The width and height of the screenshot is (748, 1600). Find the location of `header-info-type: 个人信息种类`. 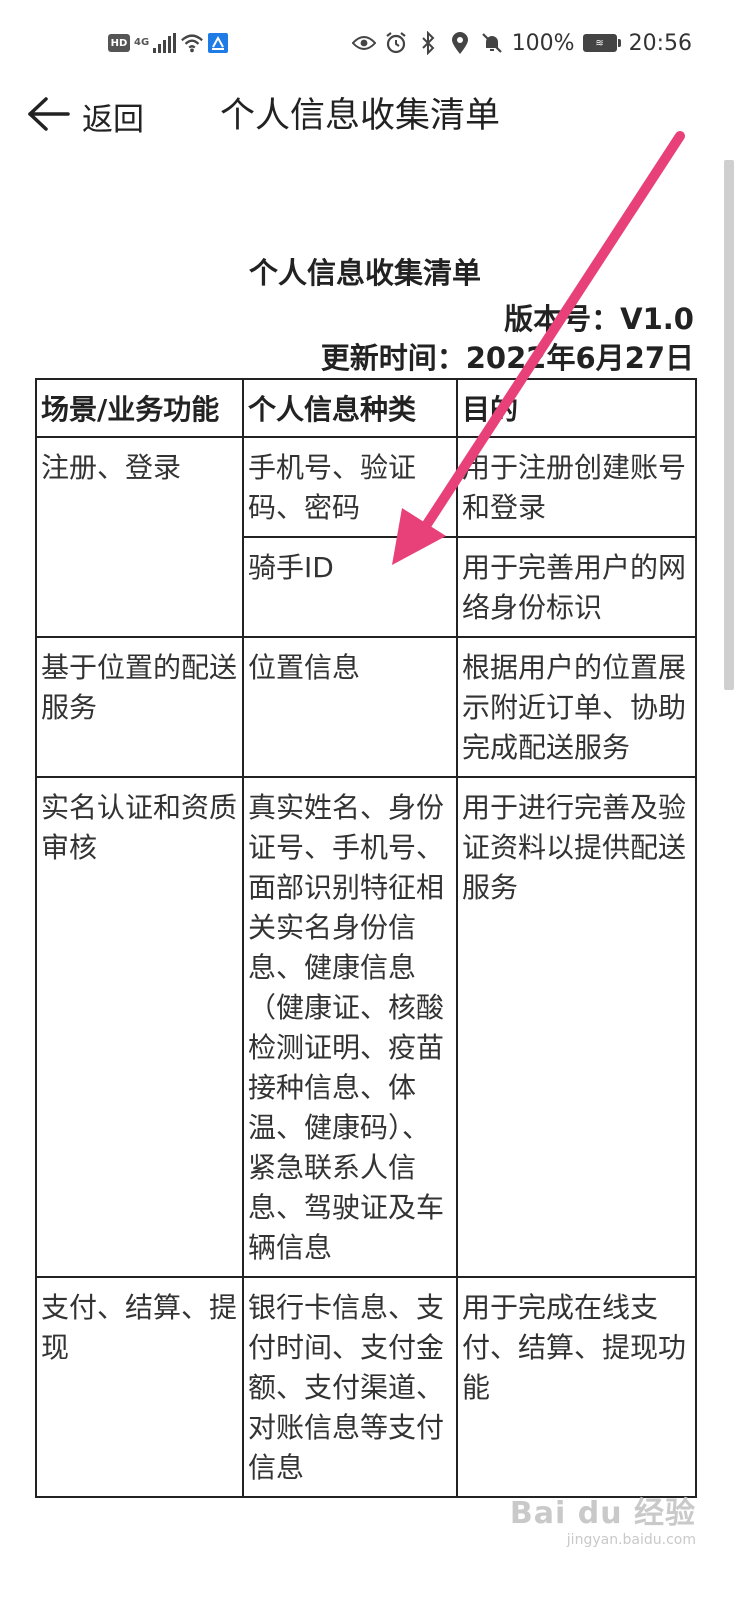

header-info-type: 个人信息种类 is located at coordinates (350, 408).